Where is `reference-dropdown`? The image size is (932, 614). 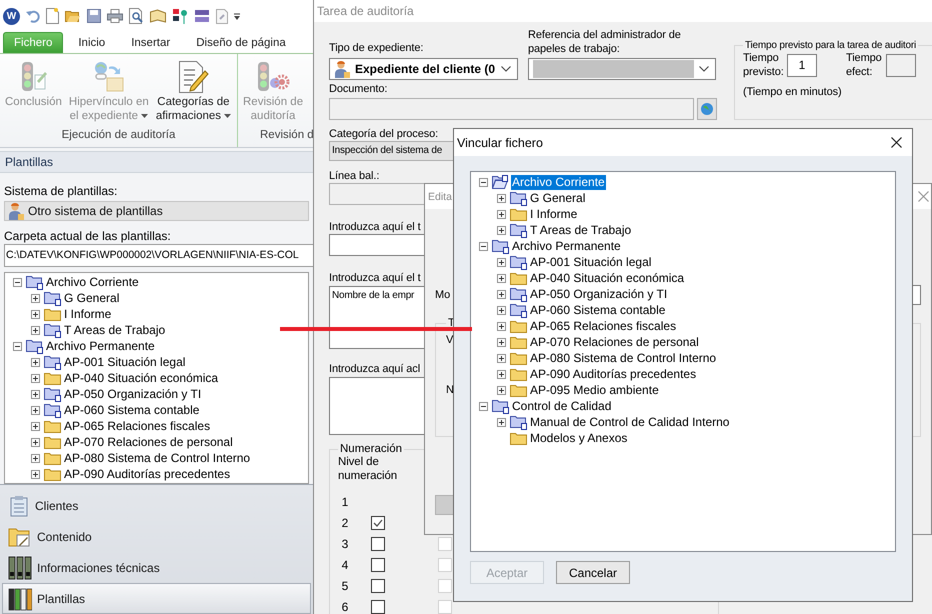
reference-dropdown is located at coordinates (622, 69).